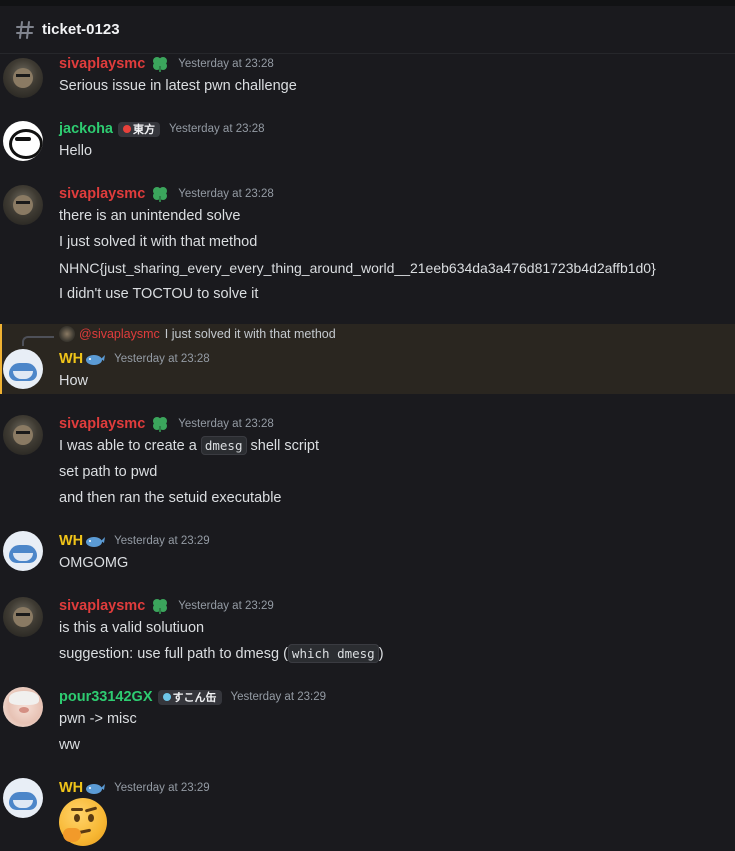  I want to click on channel-header: ticket-0123, so click(367, 30).